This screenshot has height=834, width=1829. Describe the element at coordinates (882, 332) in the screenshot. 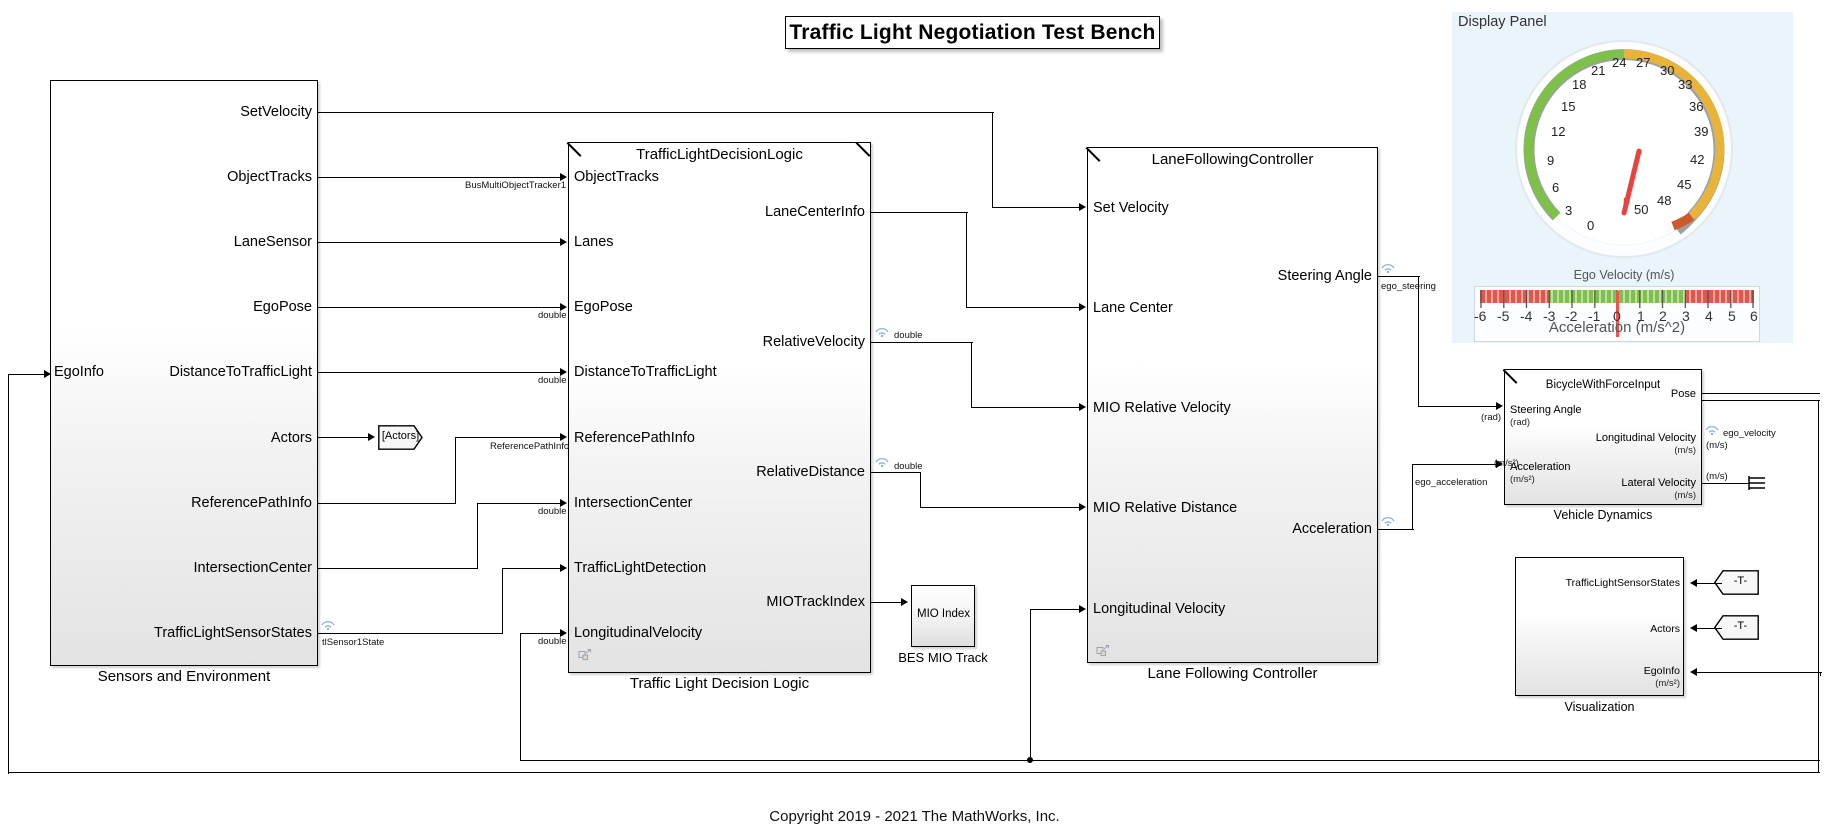

I see `wireless-signal-icon-relvel` at that location.